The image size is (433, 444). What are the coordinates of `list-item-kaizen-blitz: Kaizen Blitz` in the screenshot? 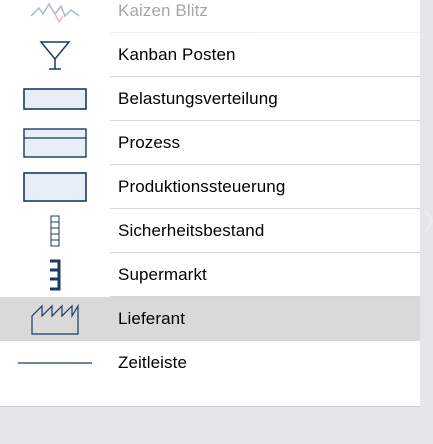 It's located at (210, 16).